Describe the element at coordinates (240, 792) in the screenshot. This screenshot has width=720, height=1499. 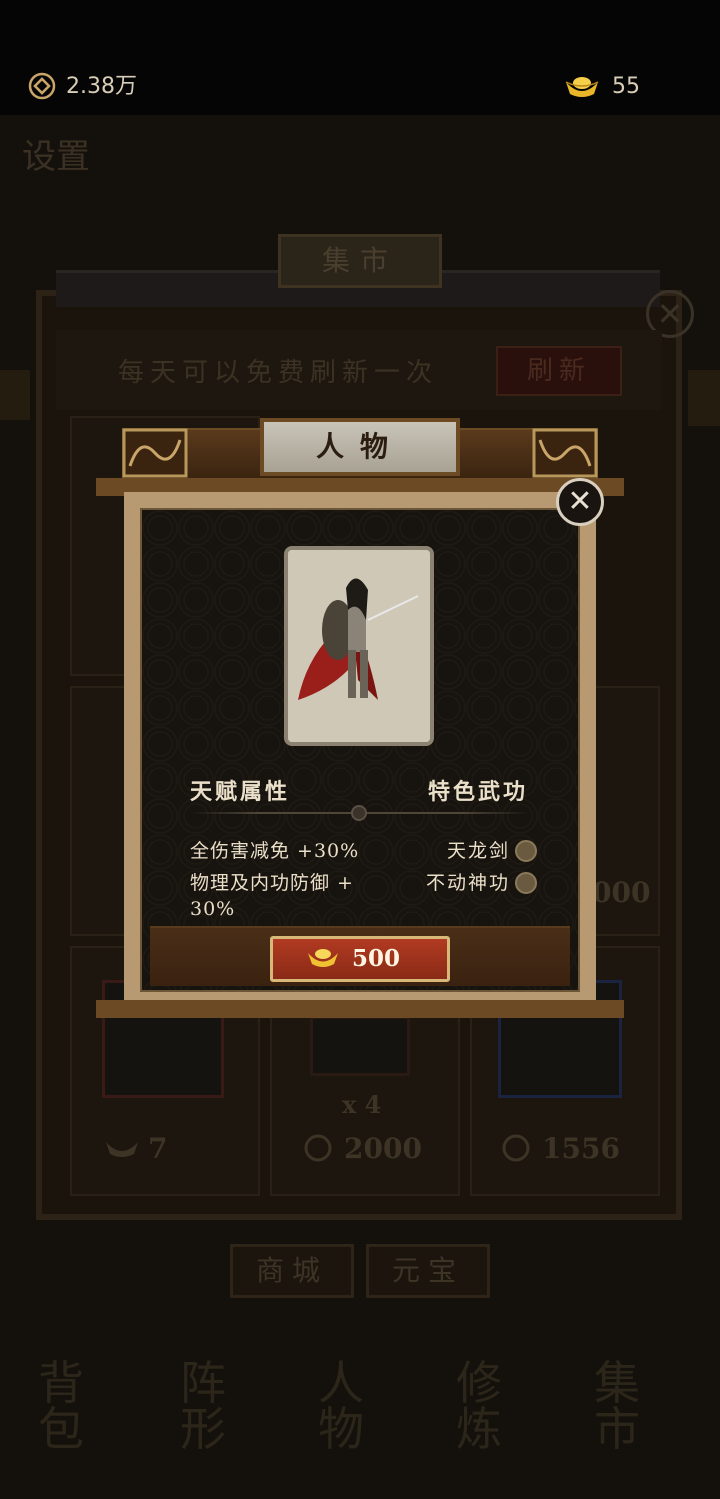
I see `talent-header: 天赋属性` at that location.